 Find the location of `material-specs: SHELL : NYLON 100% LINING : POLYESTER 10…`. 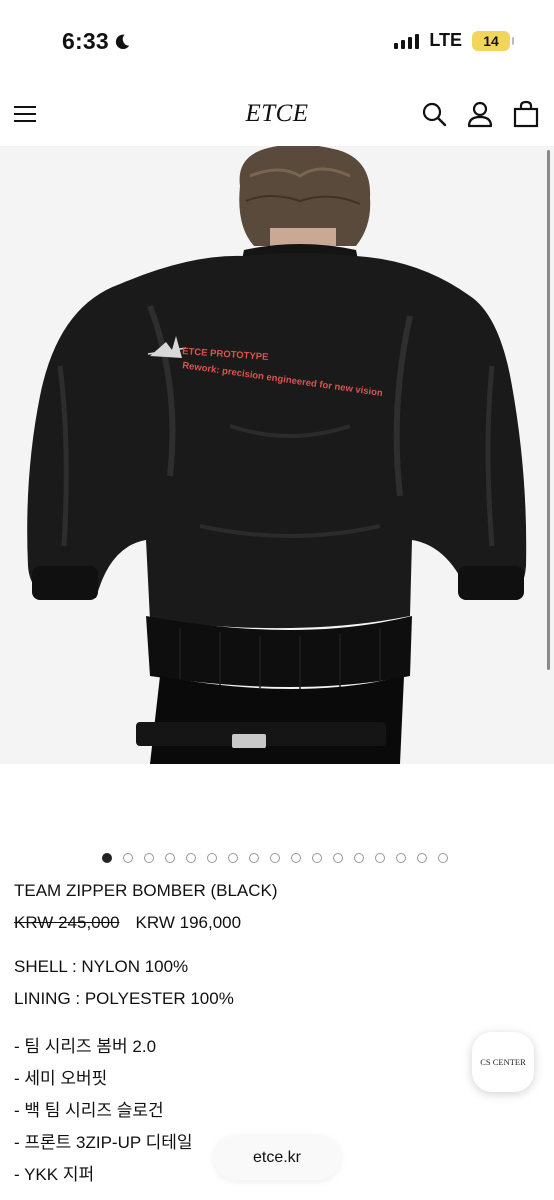

material-specs: SHELL : NYLON 100% LINING : POLYESTER 10… is located at coordinates (274, 983).